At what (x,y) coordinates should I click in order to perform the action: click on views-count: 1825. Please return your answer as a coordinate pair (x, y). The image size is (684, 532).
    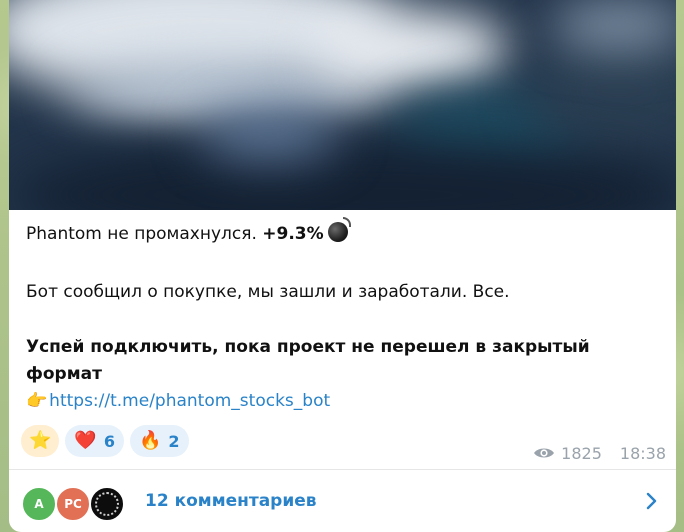
    Looking at the image, I should click on (581, 453).